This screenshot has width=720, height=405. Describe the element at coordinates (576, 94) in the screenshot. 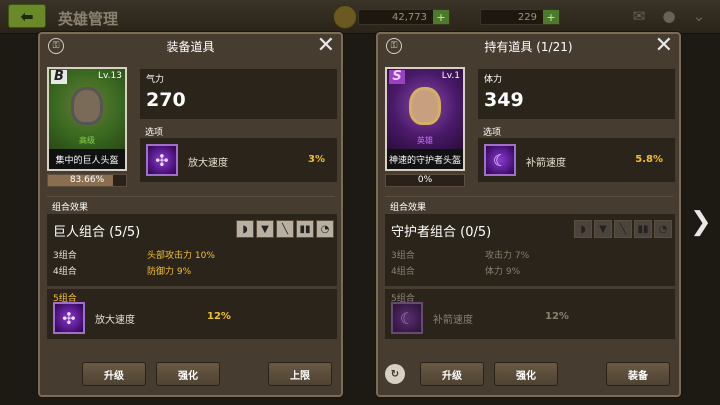

I see `main-stat: 体力 349` at that location.